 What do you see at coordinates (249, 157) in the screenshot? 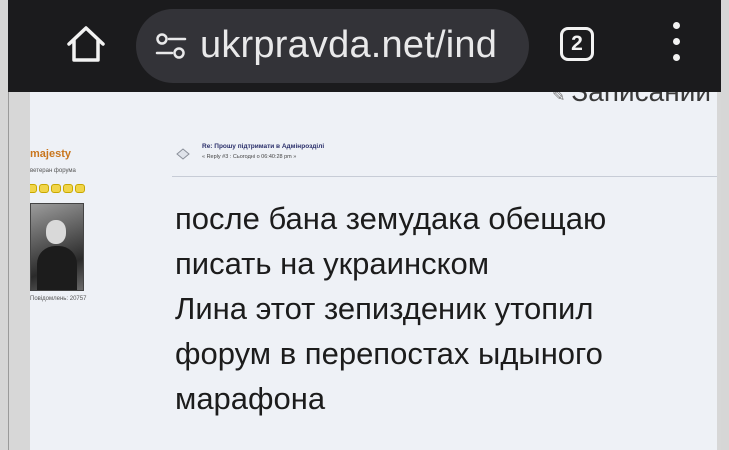
I see `post-meta: « Reply #3 : Сьогодні о 06:40:28 pm »` at bounding box center [249, 157].